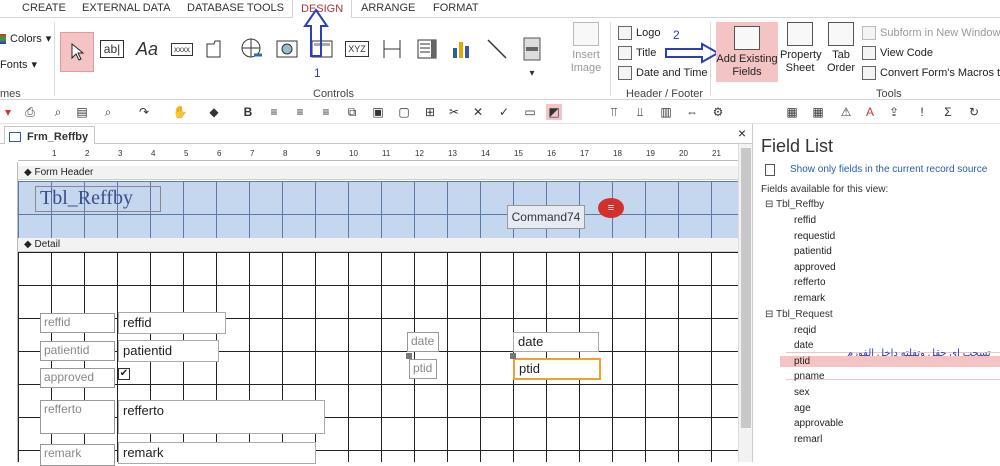  Describe the element at coordinates (586, 48) in the screenshot. I see `insert-image-button: Insert Image` at that location.